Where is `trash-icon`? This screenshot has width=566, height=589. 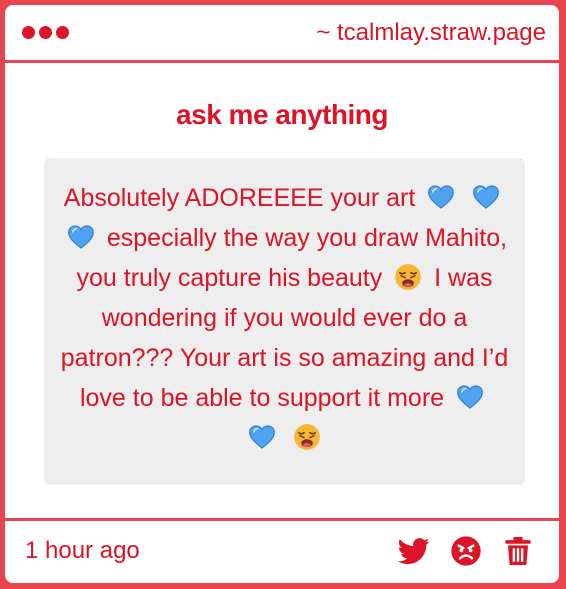 trash-icon is located at coordinates (518, 551).